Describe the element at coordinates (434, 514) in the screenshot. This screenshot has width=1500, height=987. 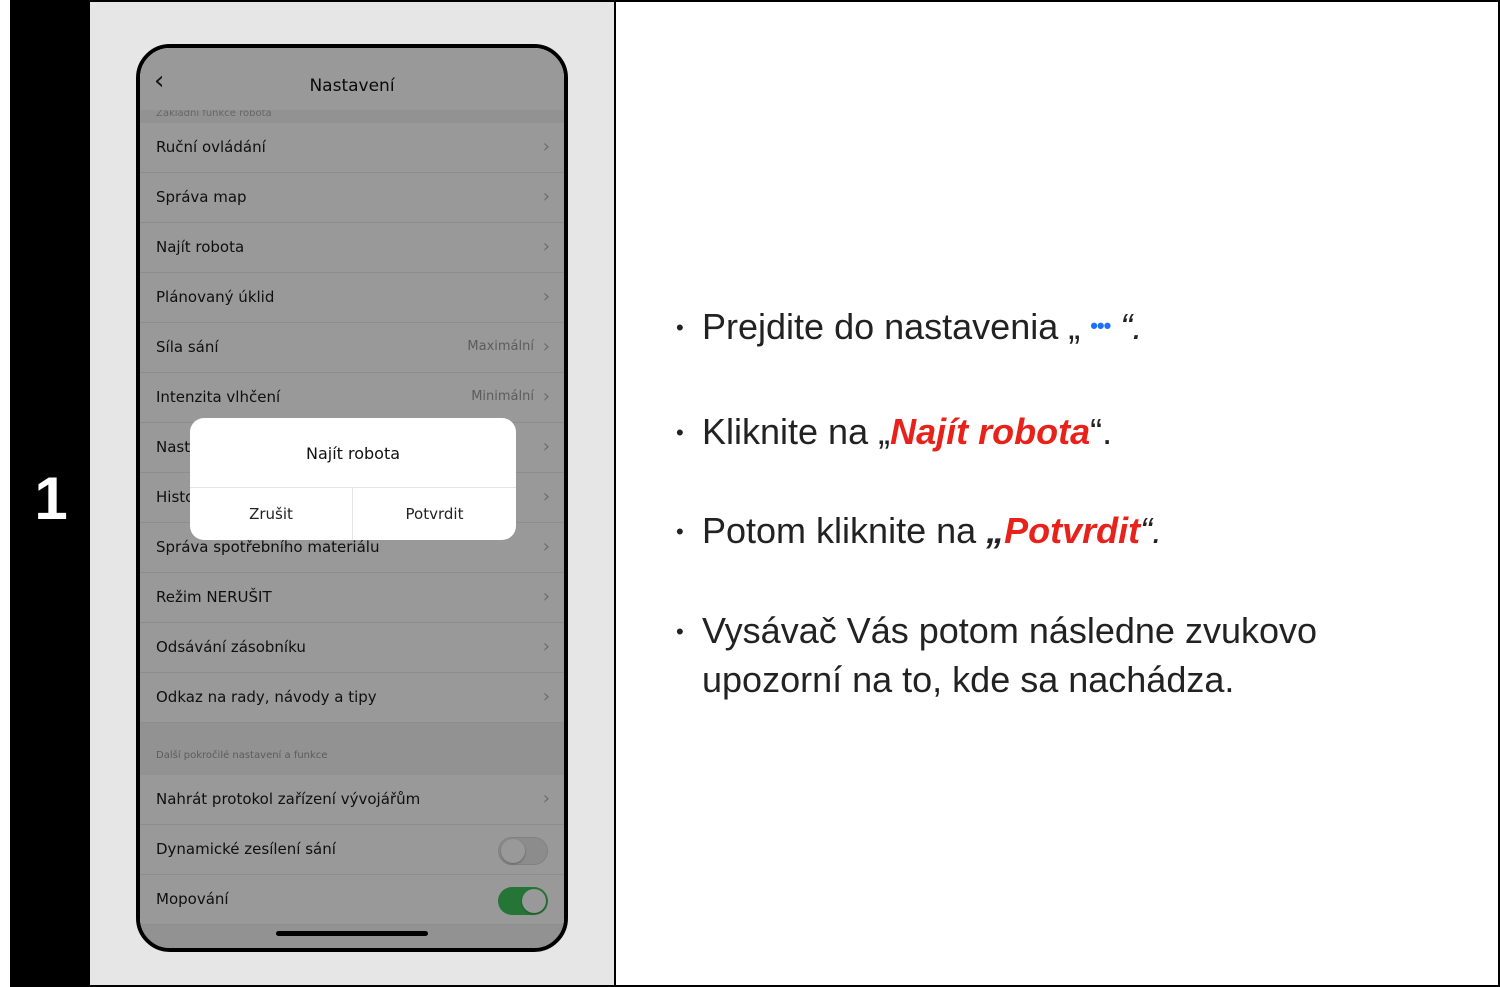
I see `confirm-button: Potvrdit` at that location.